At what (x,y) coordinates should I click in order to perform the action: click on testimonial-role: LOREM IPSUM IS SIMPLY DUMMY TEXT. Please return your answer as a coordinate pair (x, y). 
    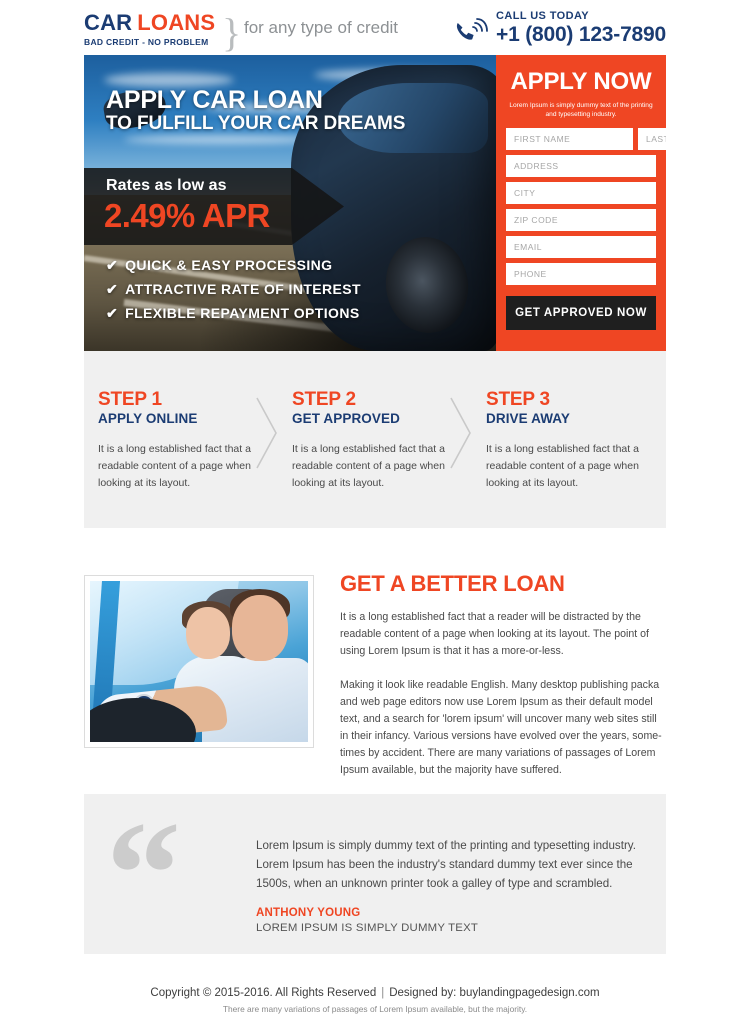
    Looking at the image, I should click on (367, 928).